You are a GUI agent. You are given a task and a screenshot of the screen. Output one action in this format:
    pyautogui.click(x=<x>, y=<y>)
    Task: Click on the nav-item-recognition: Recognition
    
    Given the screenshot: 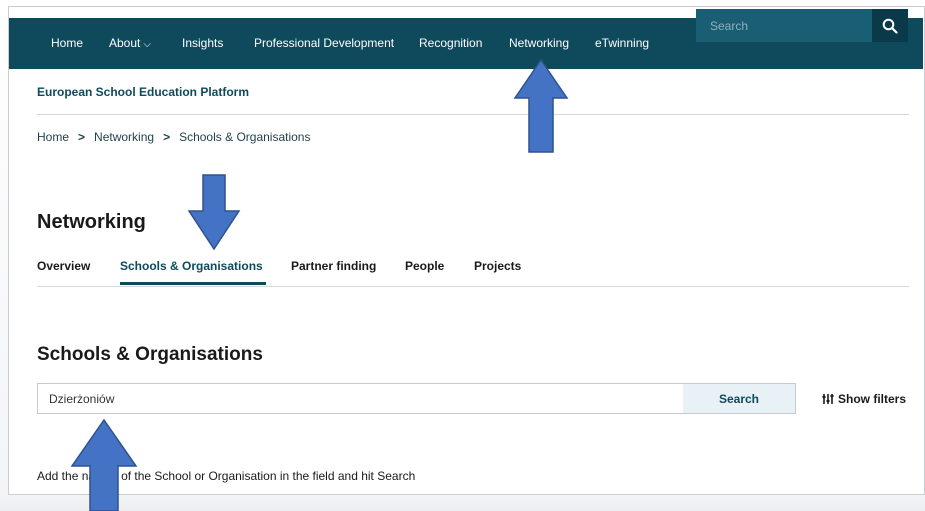 What is the action you would take?
    pyautogui.click(x=450, y=43)
    